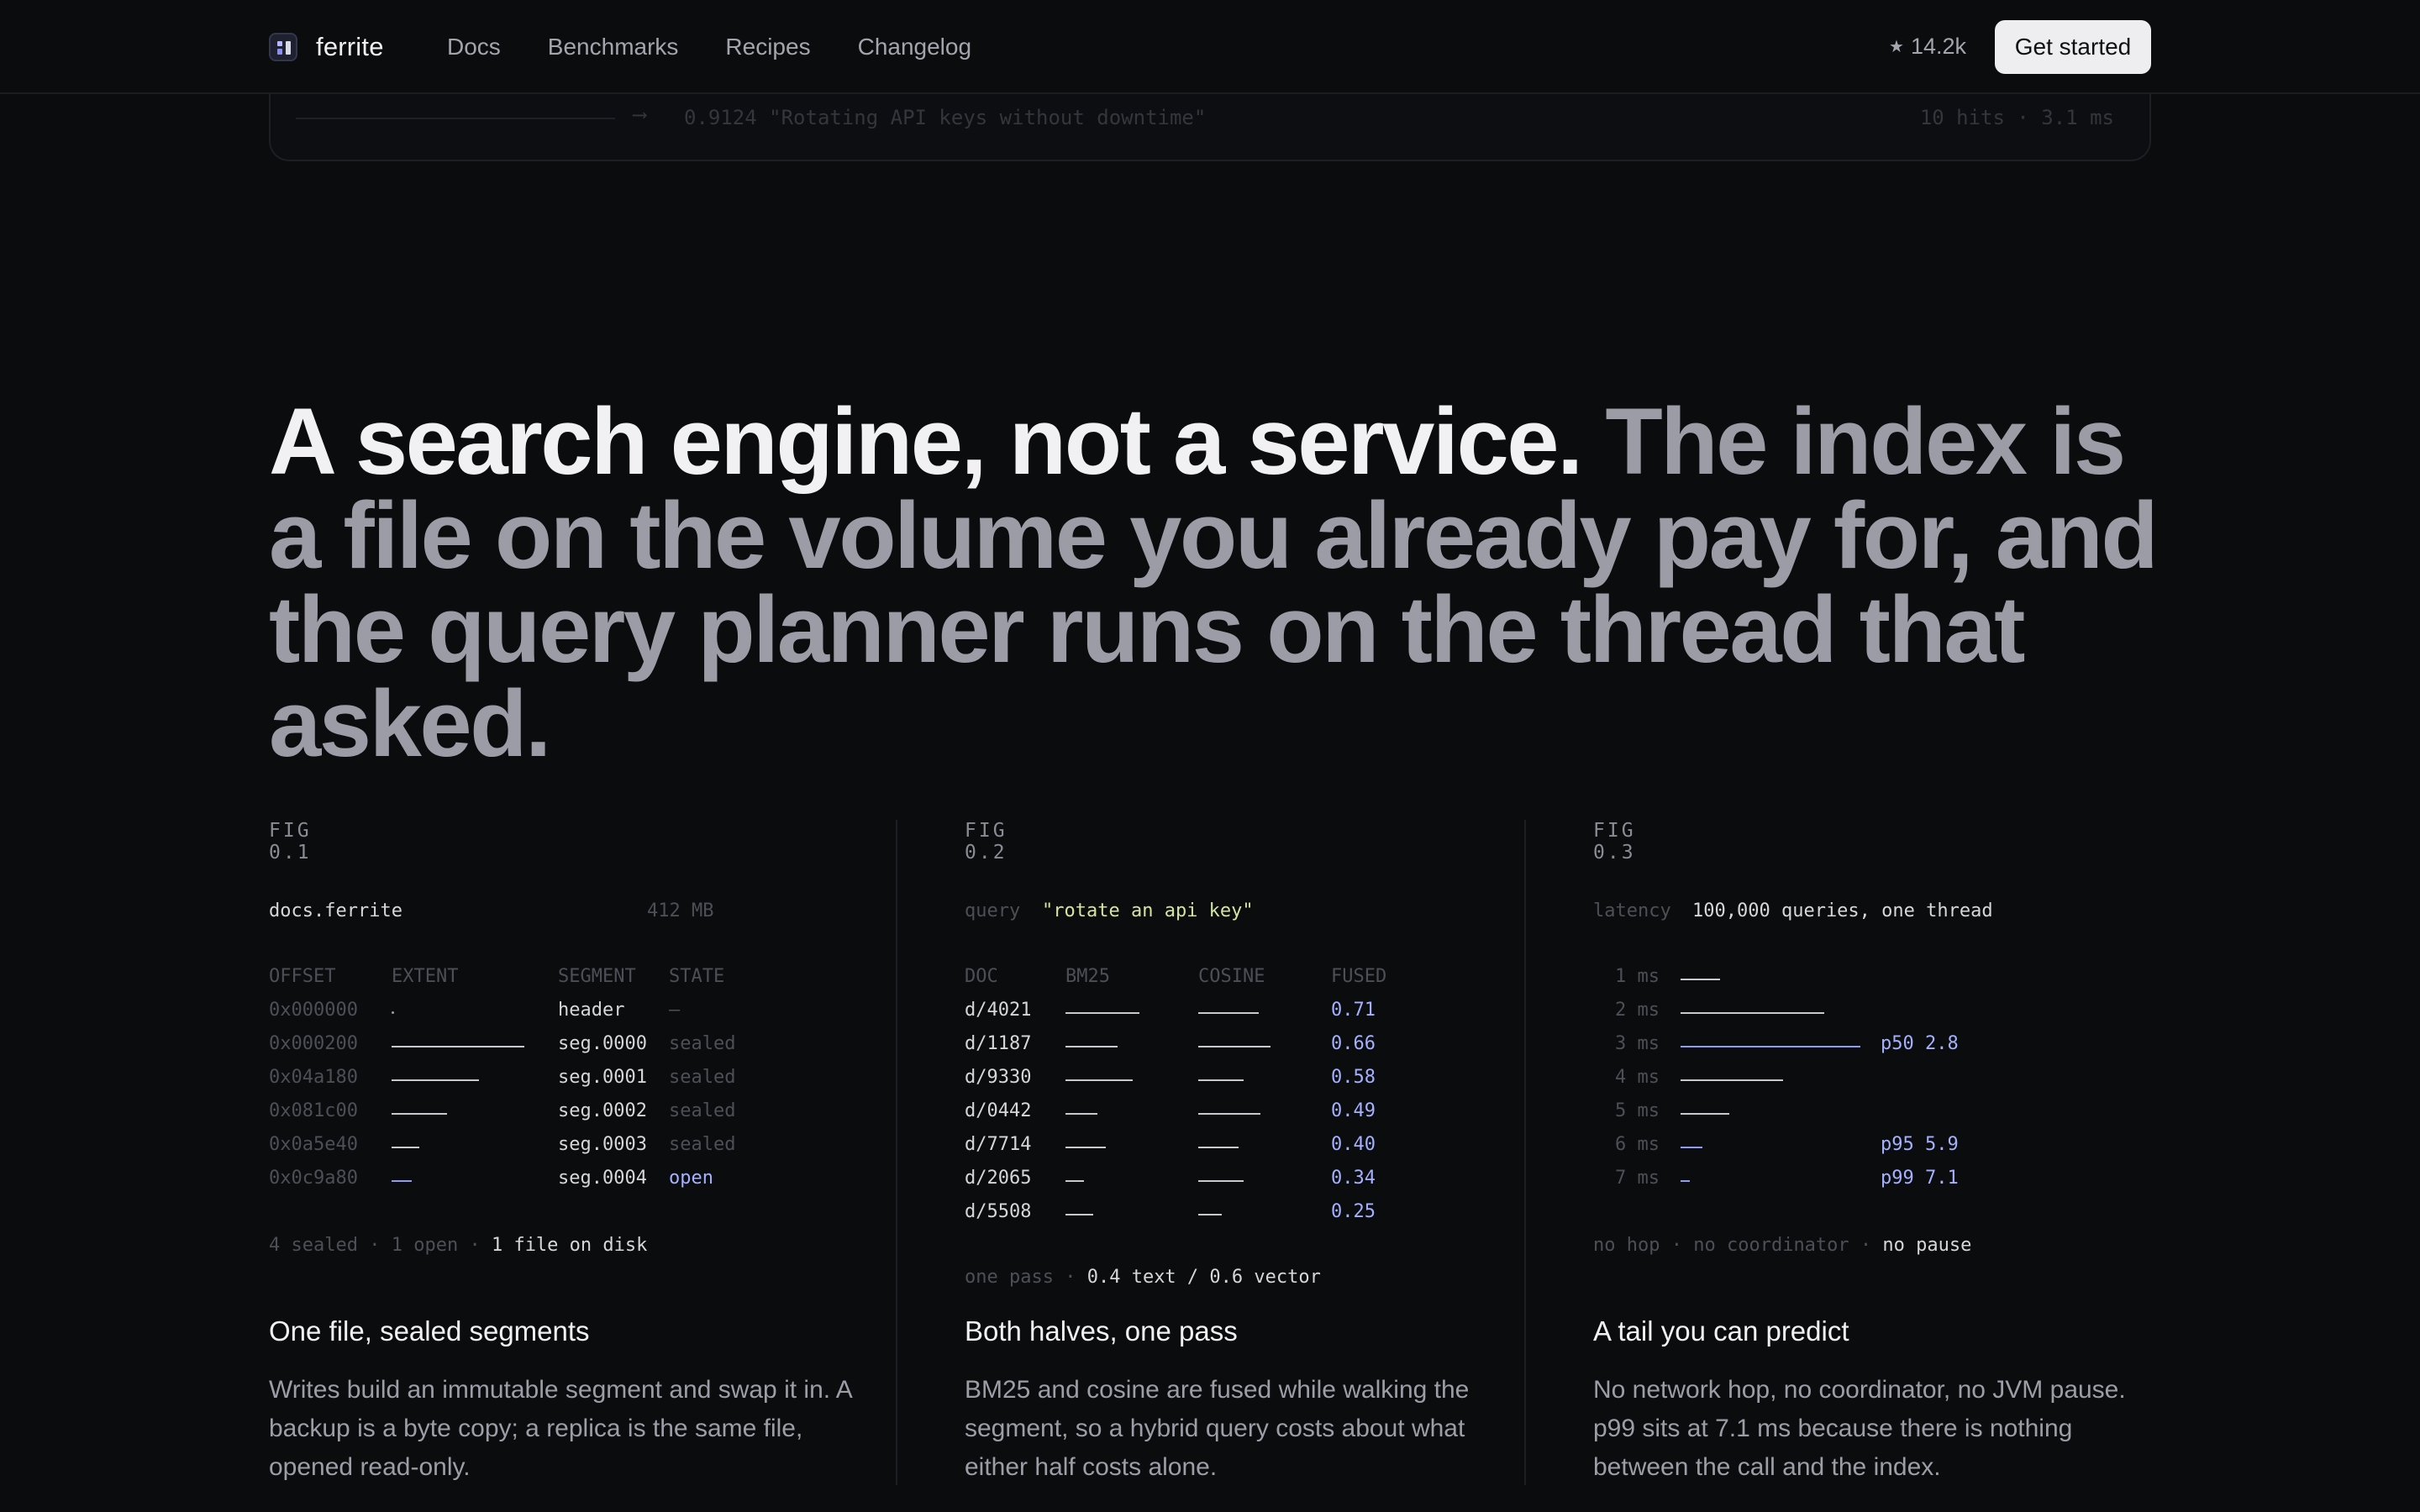 This screenshot has width=2420, height=1512. I want to click on doc-id: d/7714, so click(998, 1144).